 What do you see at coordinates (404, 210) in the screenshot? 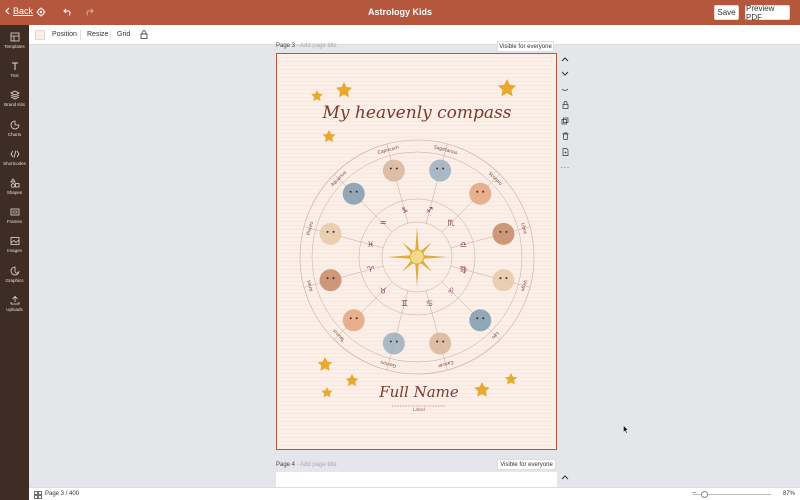
I see `zodiac-glyph: ♑` at bounding box center [404, 210].